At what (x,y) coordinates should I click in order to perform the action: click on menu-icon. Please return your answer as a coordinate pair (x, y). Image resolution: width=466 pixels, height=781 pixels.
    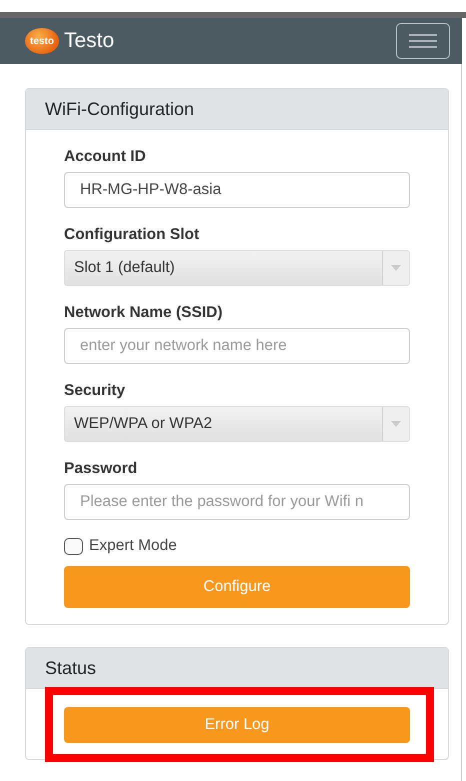
    Looking at the image, I should click on (423, 41).